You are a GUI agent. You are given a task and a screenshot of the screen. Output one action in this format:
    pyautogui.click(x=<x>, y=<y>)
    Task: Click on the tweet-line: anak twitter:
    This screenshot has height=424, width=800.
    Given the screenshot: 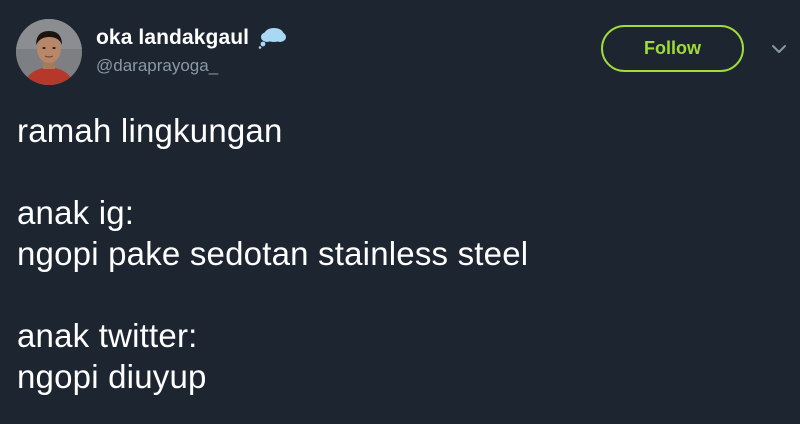 What is the action you would take?
    pyautogui.click(x=107, y=335)
    